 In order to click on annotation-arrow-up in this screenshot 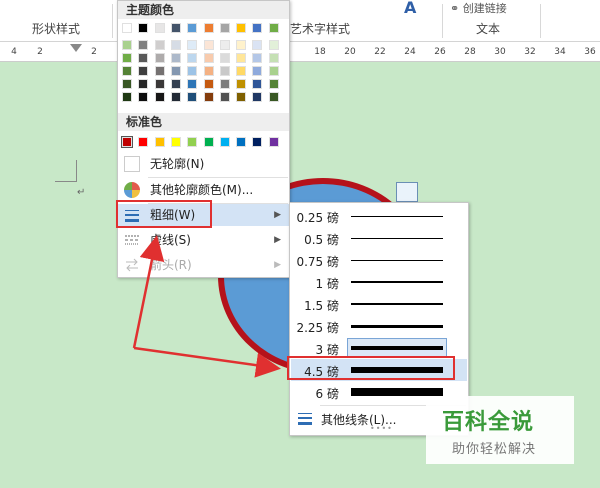, I will do `click(148, 292)`.